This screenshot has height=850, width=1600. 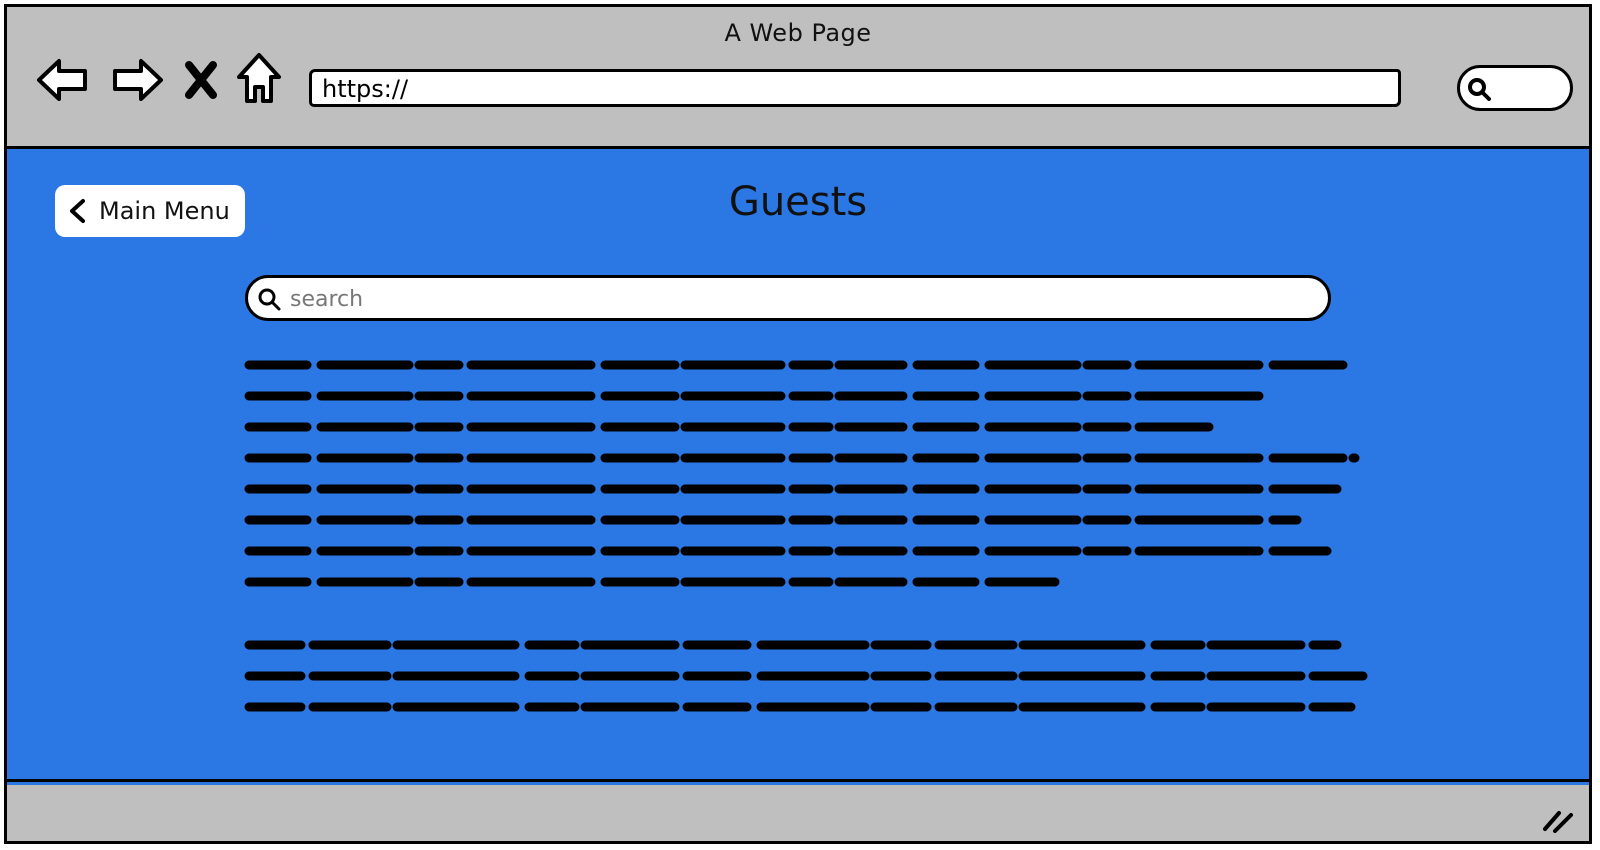 What do you see at coordinates (1558, 819) in the screenshot?
I see `resize-grip-icon` at bounding box center [1558, 819].